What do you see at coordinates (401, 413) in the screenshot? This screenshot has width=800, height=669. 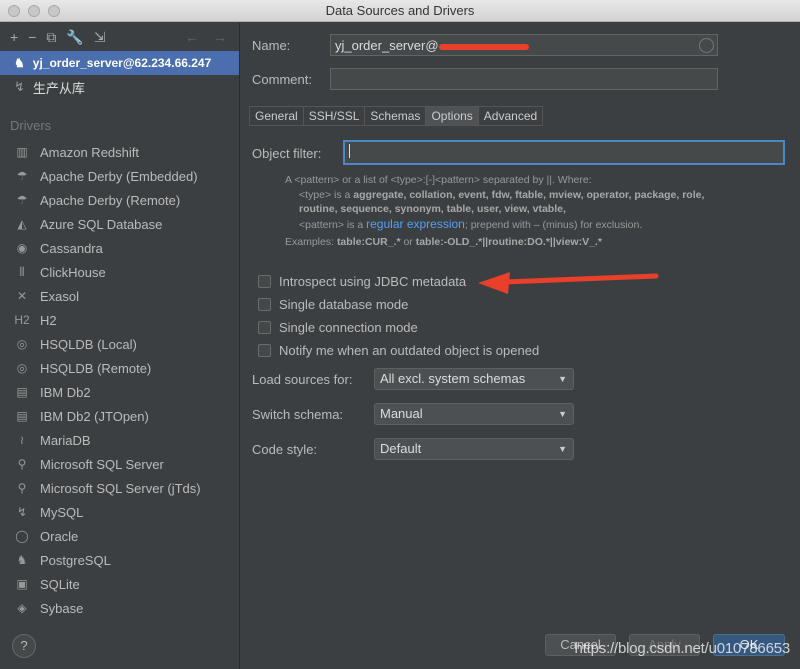 I see `dropdown-value: Manual` at bounding box center [401, 413].